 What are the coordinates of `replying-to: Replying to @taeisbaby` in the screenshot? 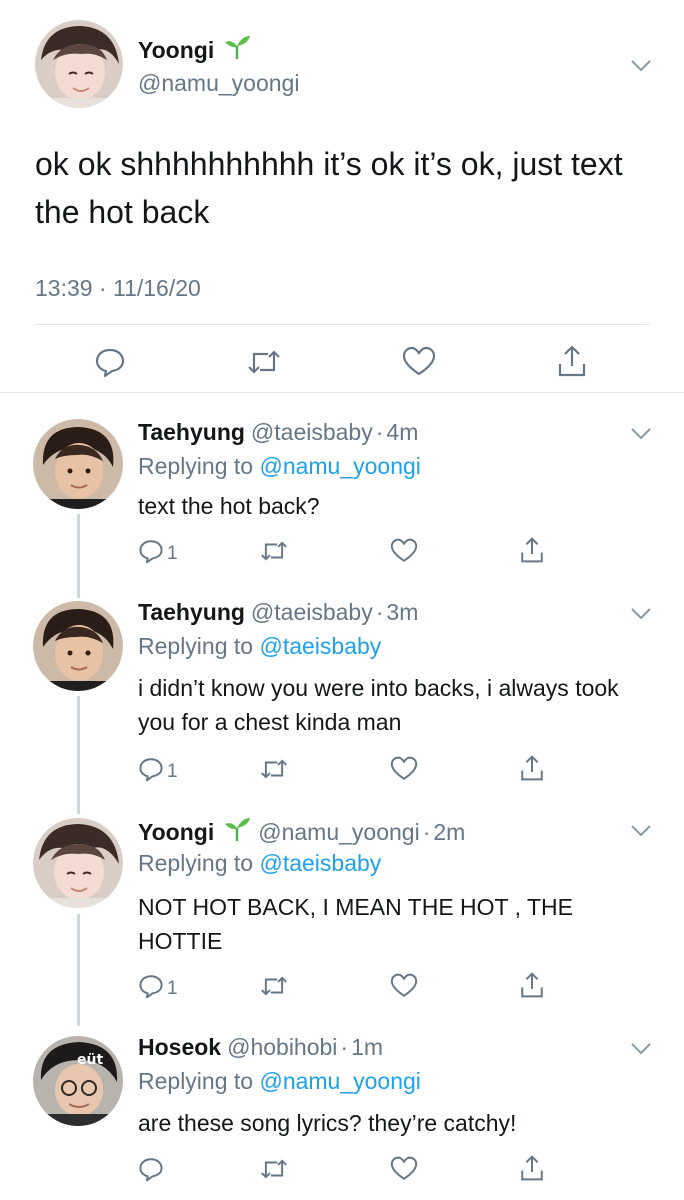 It's located at (259, 863).